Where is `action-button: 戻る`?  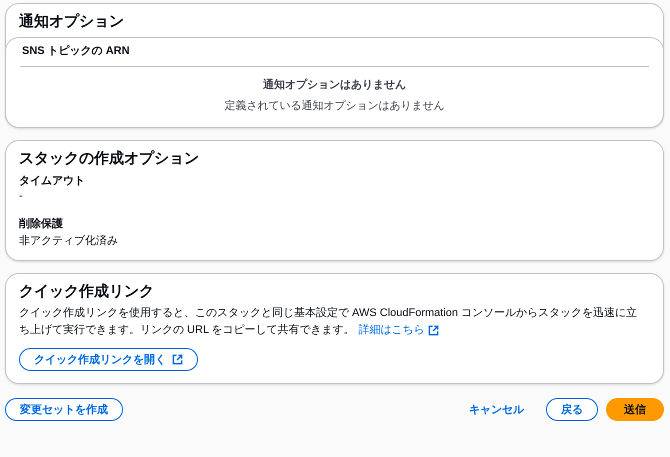 action-button: 戻る is located at coordinates (572, 409).